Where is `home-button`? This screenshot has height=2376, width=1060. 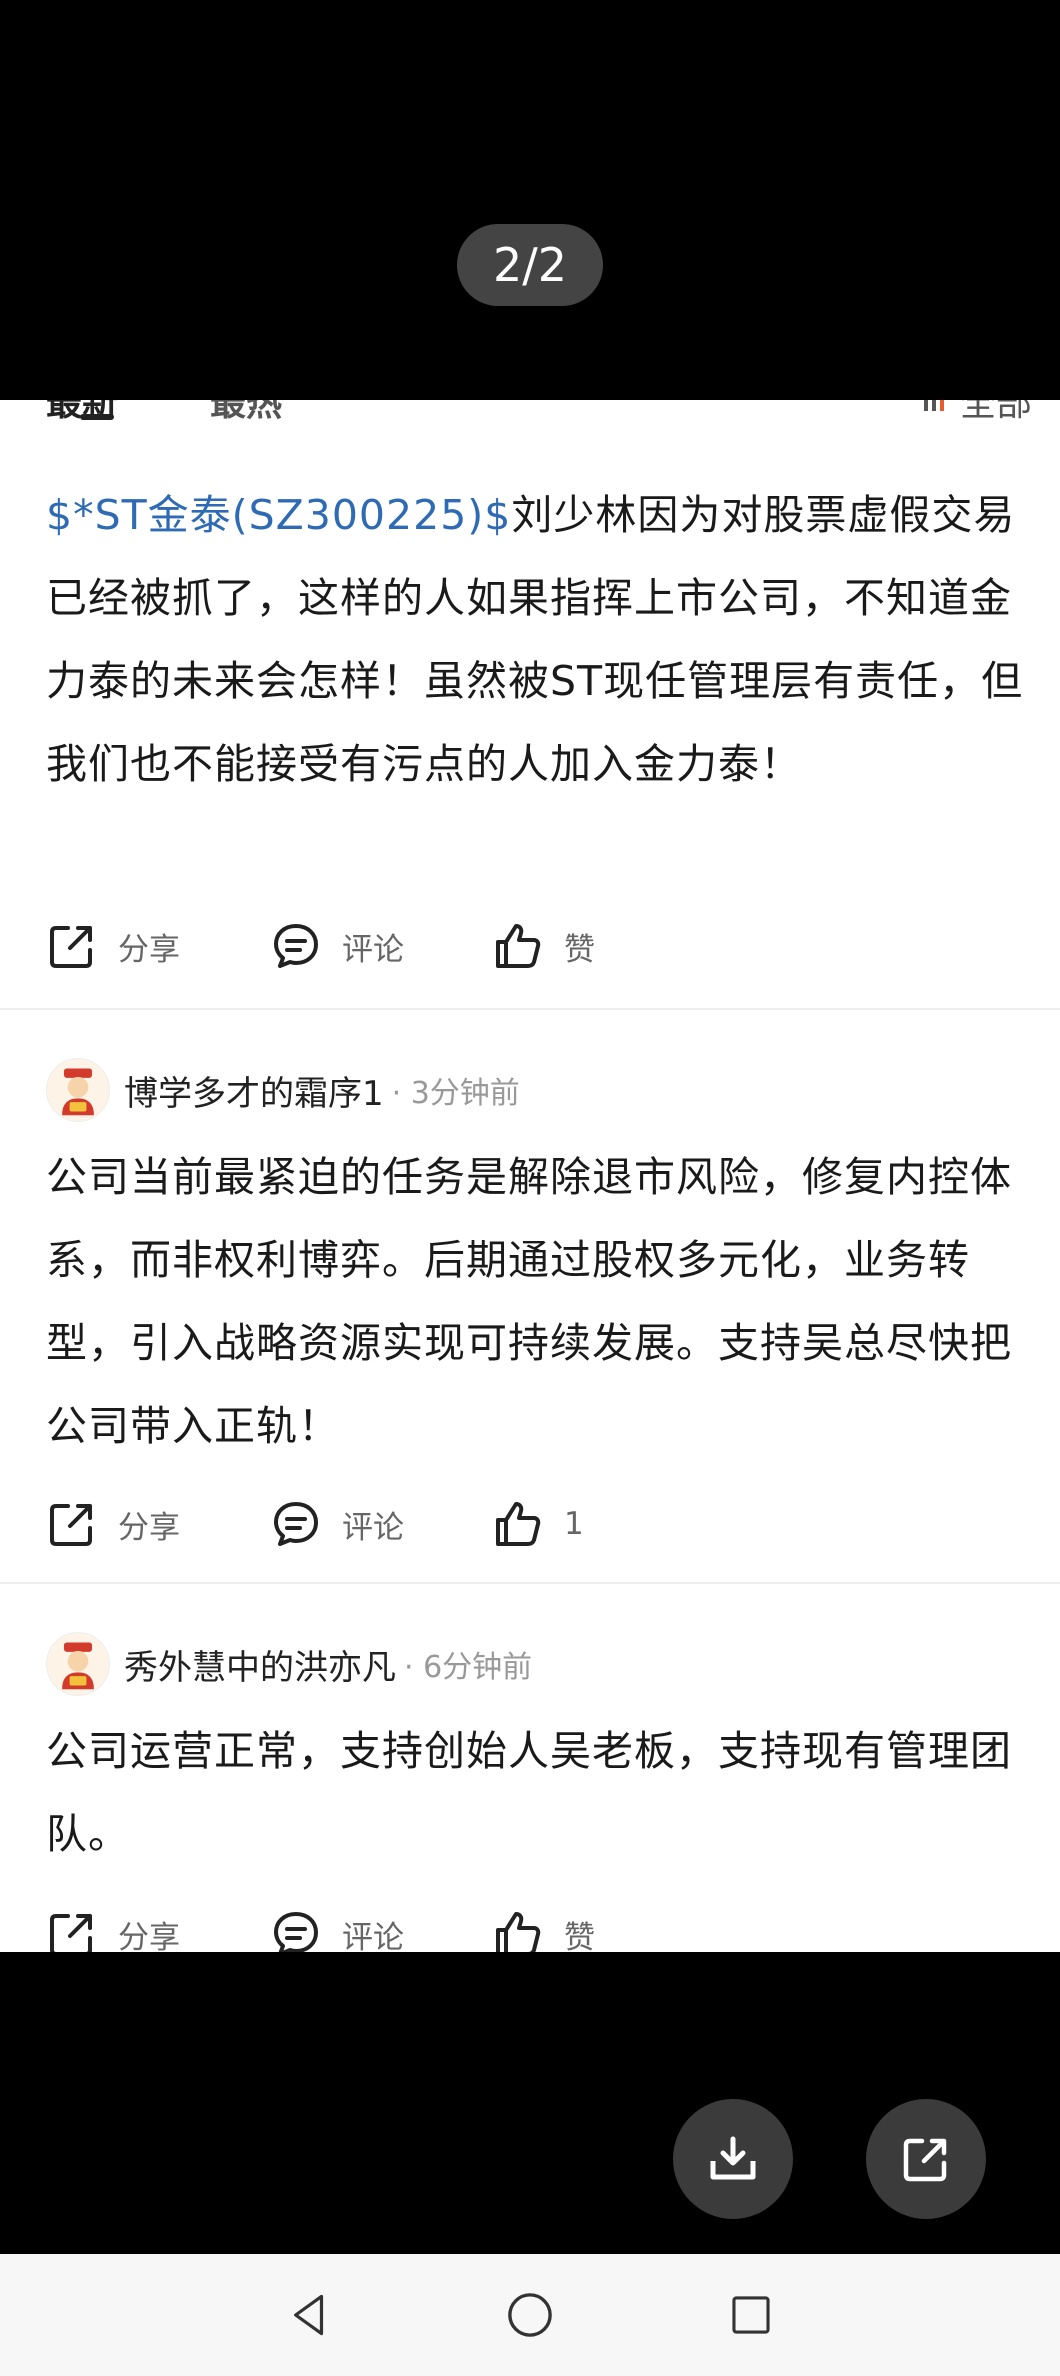 home-button is located at coordinates (530, 2315).